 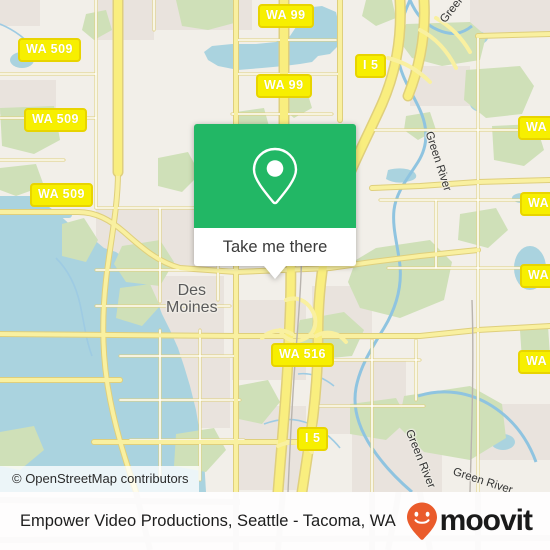 I want to click on moovit-logo: moovit, so click(x=469, y=521).